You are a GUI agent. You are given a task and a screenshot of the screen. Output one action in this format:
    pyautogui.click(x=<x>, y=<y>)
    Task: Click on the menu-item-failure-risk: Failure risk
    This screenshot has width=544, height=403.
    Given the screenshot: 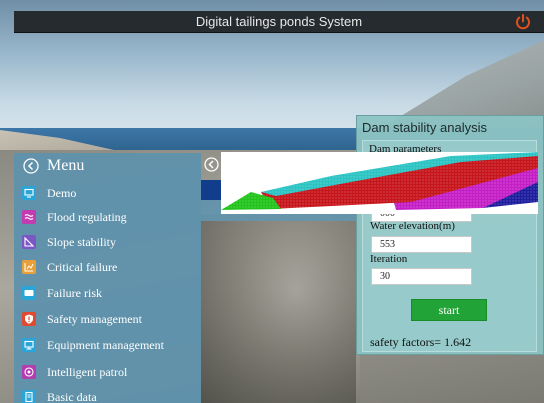 What is the action you would take?
    pyautogui.click(x=107, y=293)
    